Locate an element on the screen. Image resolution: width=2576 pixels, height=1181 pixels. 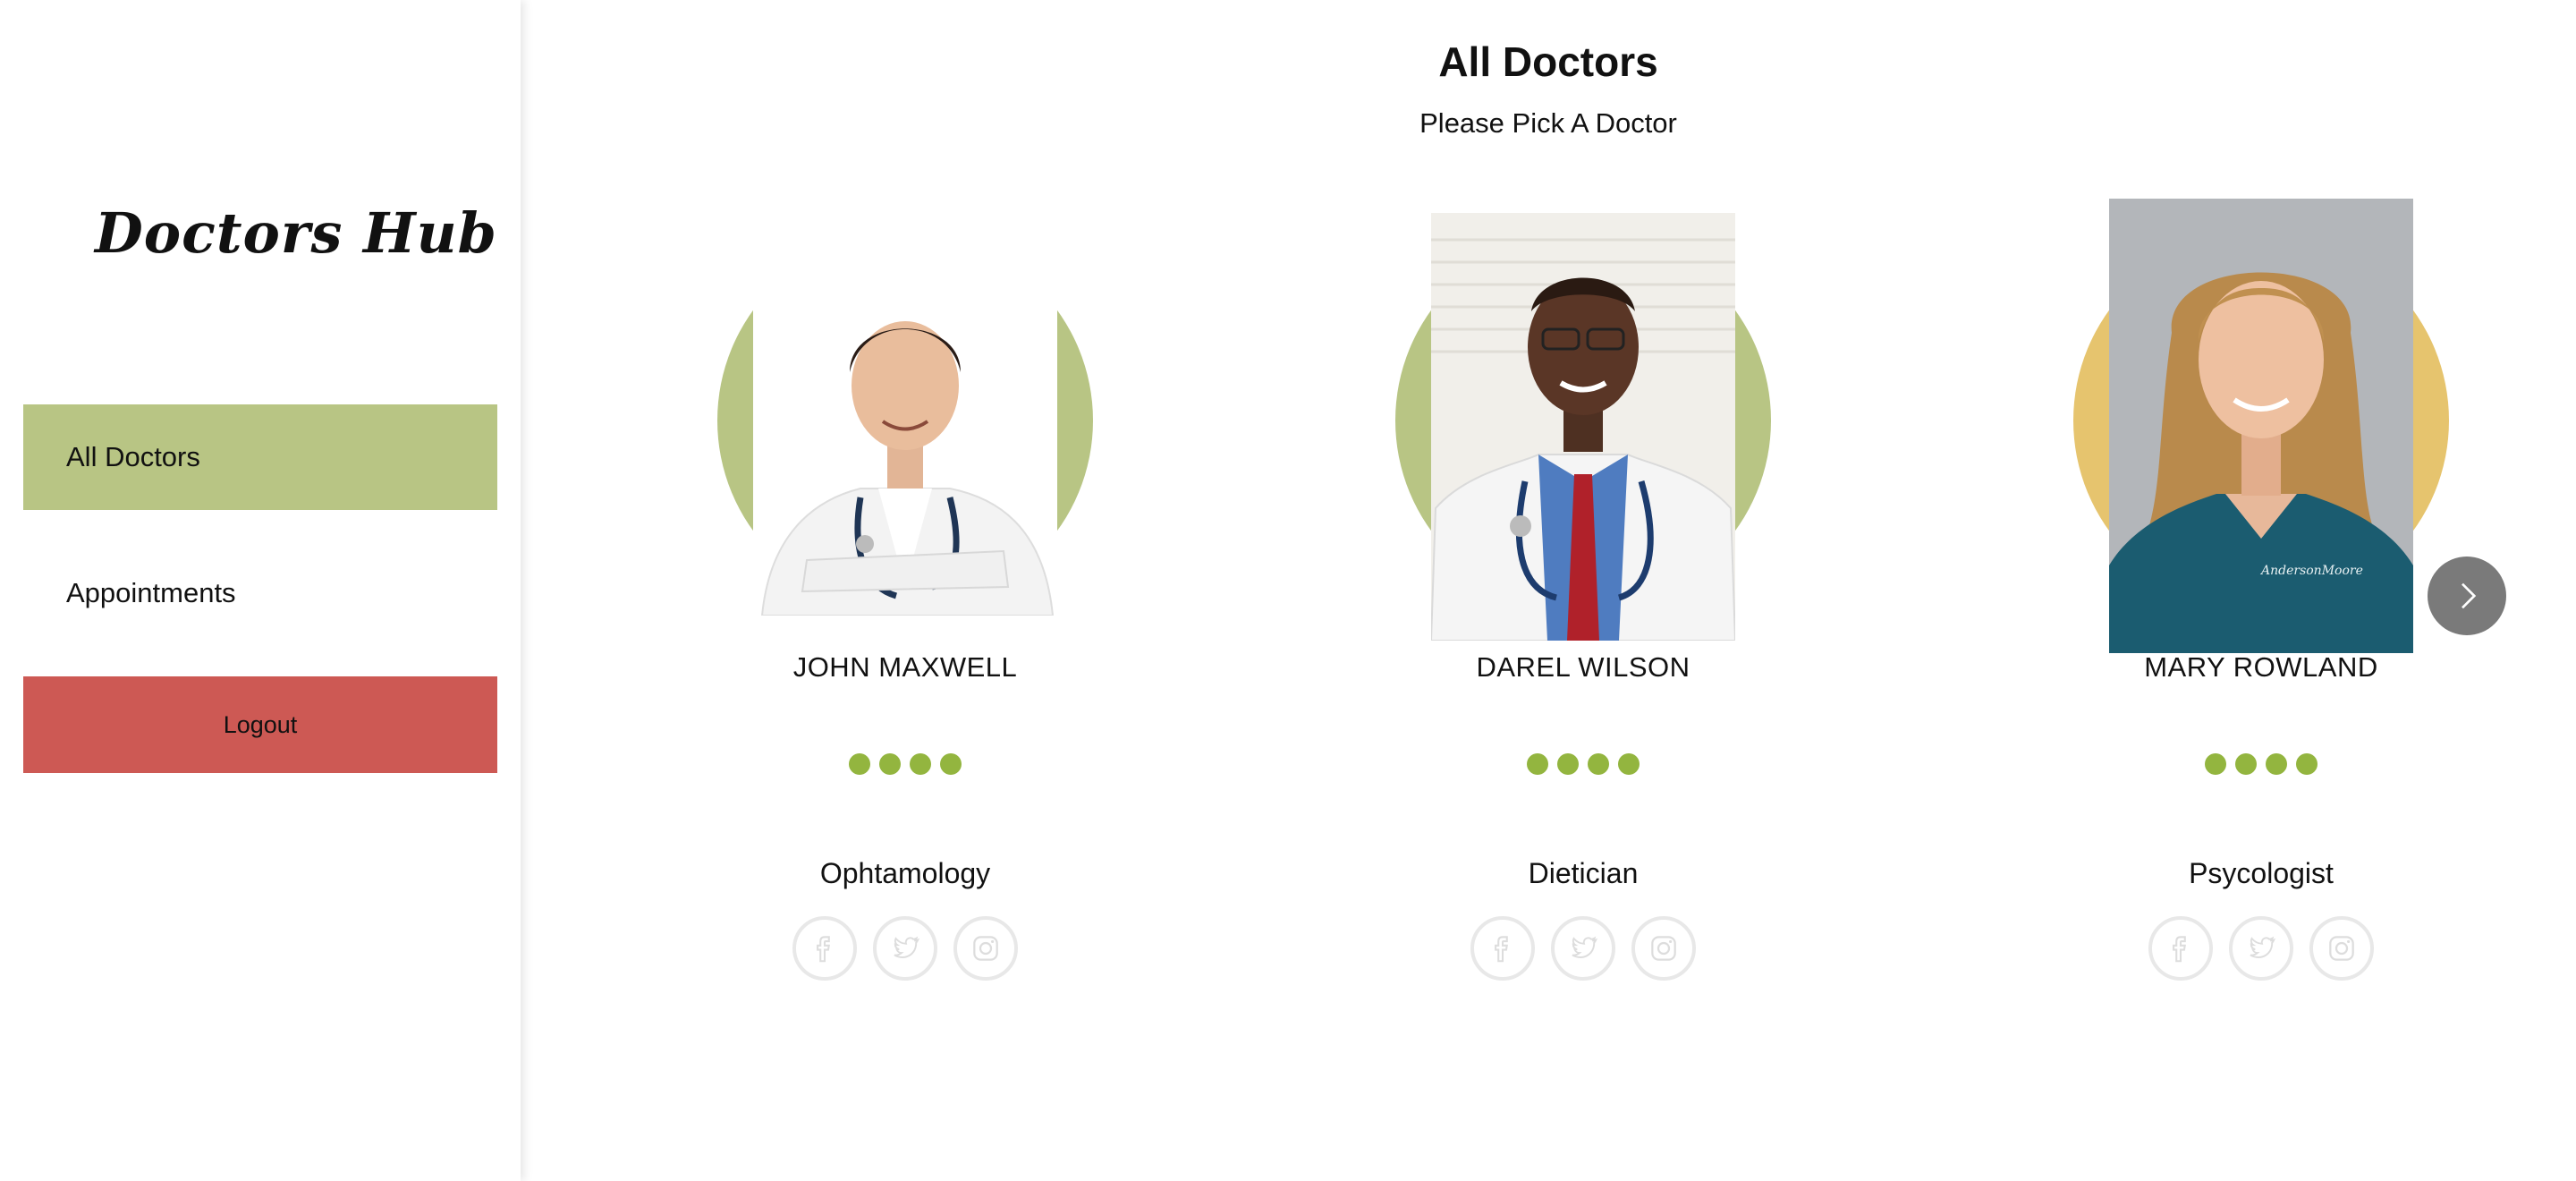
doctor-speciality: Psycologist is located at coordinates (2261, 873).